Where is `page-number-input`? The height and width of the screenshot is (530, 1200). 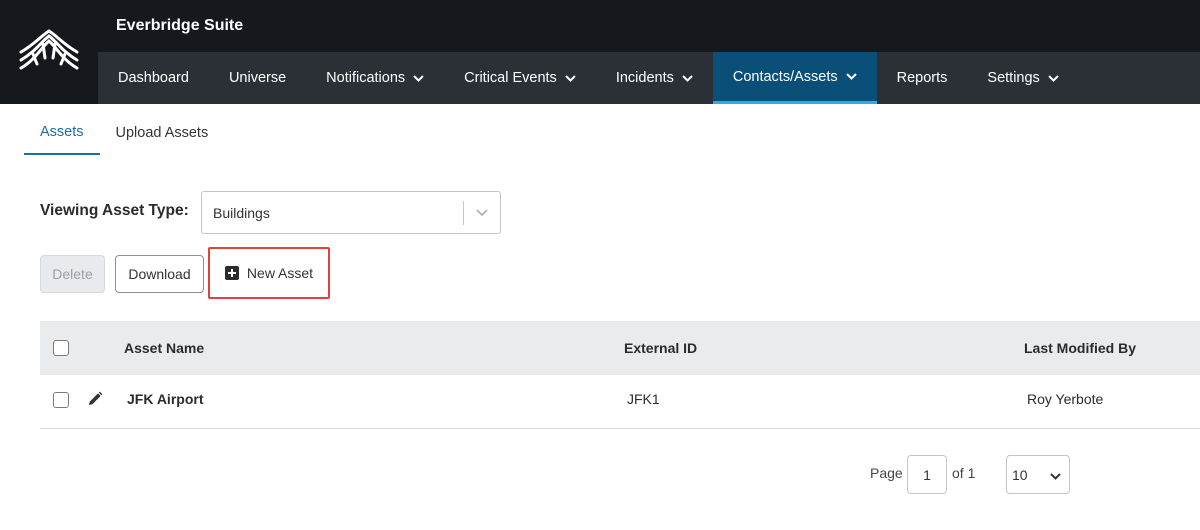
page-number-input is located at coordinates (927, 474).